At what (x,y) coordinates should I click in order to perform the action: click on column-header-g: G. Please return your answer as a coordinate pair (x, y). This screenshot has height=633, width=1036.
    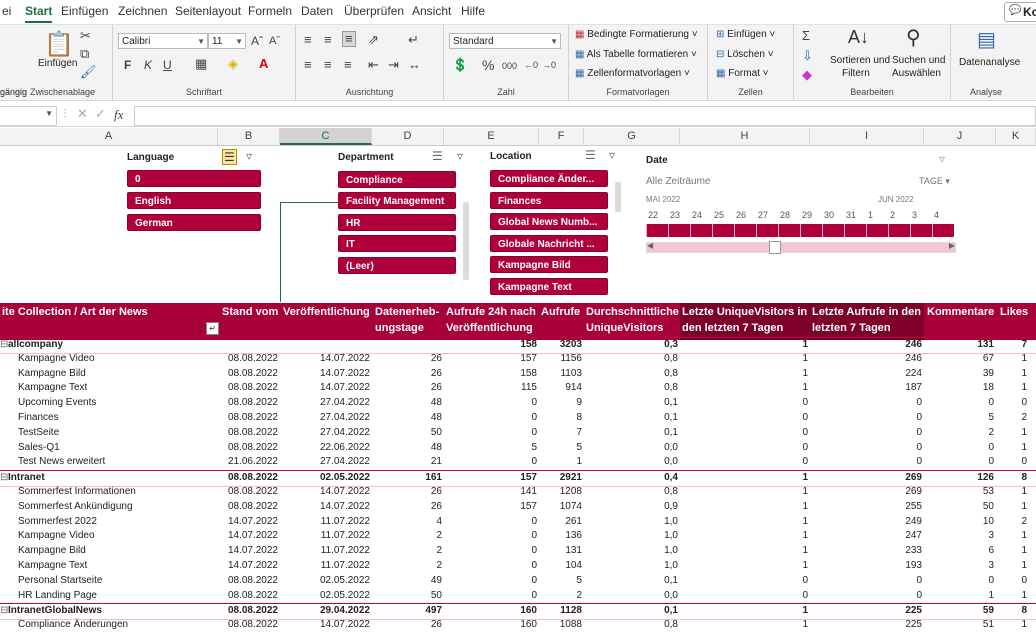
    Looking at the image, I should click on (632, 136).